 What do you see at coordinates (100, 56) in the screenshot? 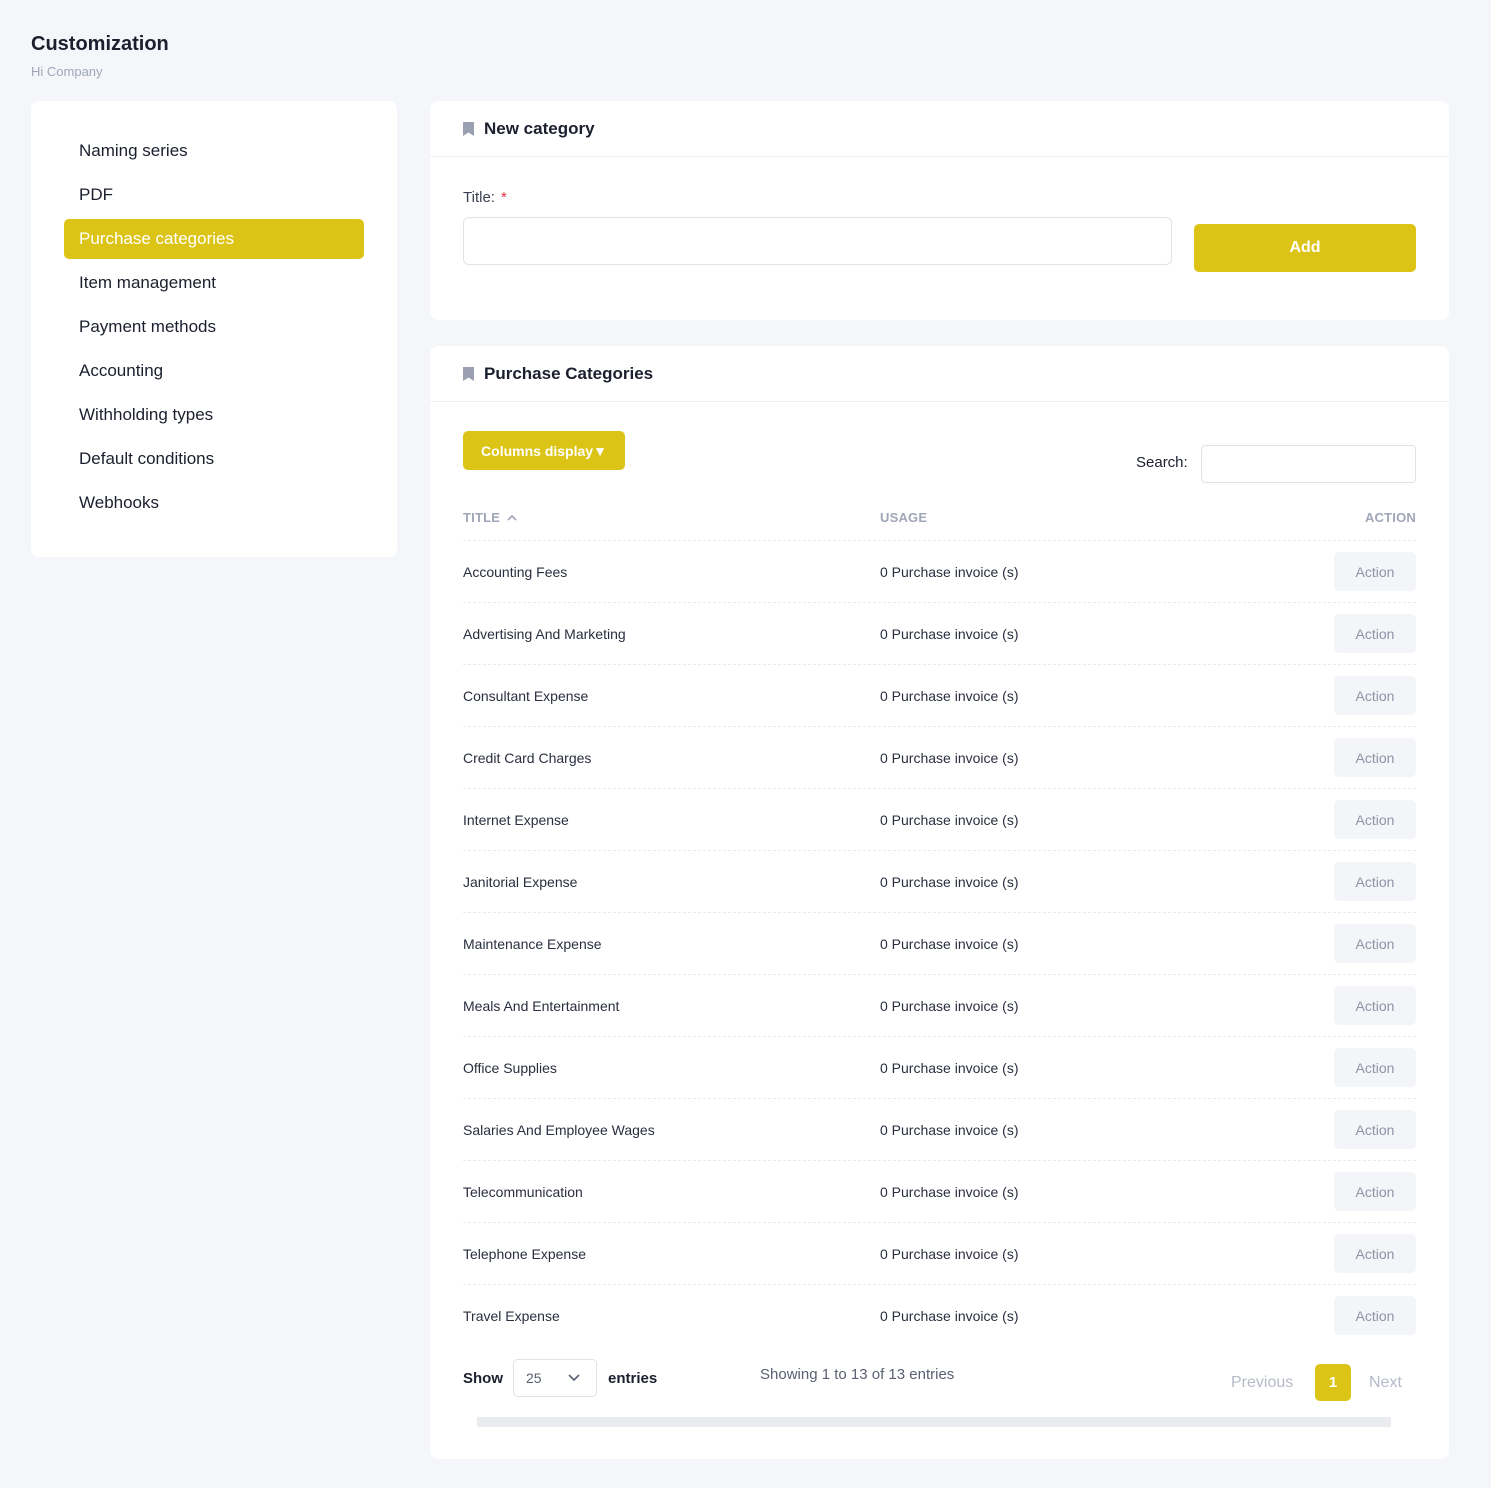
I see `page-header: Customization Hi Company` at bounding box center [100, 56].